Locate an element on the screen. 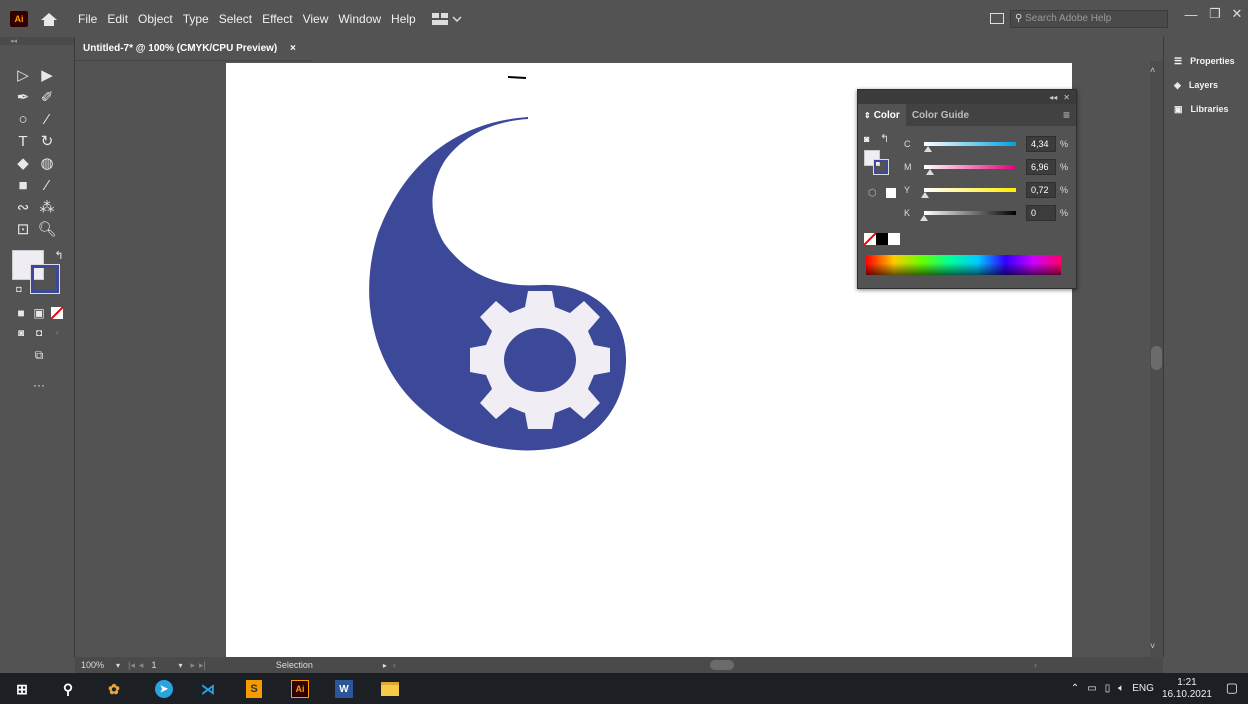 This screenshot has width=1248, height=704. none-mode-icon is located at coordinates (57, 313).